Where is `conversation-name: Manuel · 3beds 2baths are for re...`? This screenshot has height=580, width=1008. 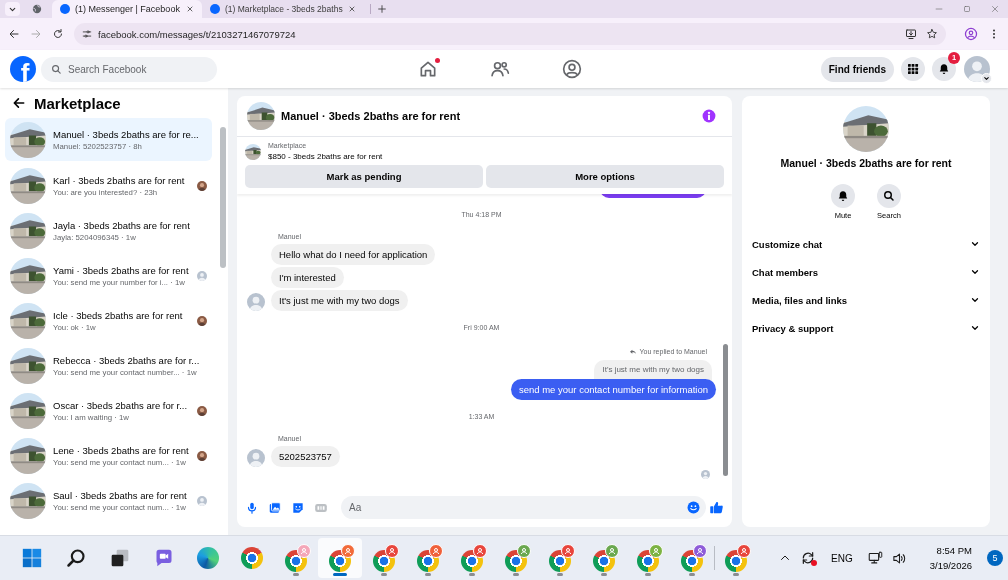 conversation-name: Manuel · 3beds 2baths are for re... is located at coordinates (126, 134).